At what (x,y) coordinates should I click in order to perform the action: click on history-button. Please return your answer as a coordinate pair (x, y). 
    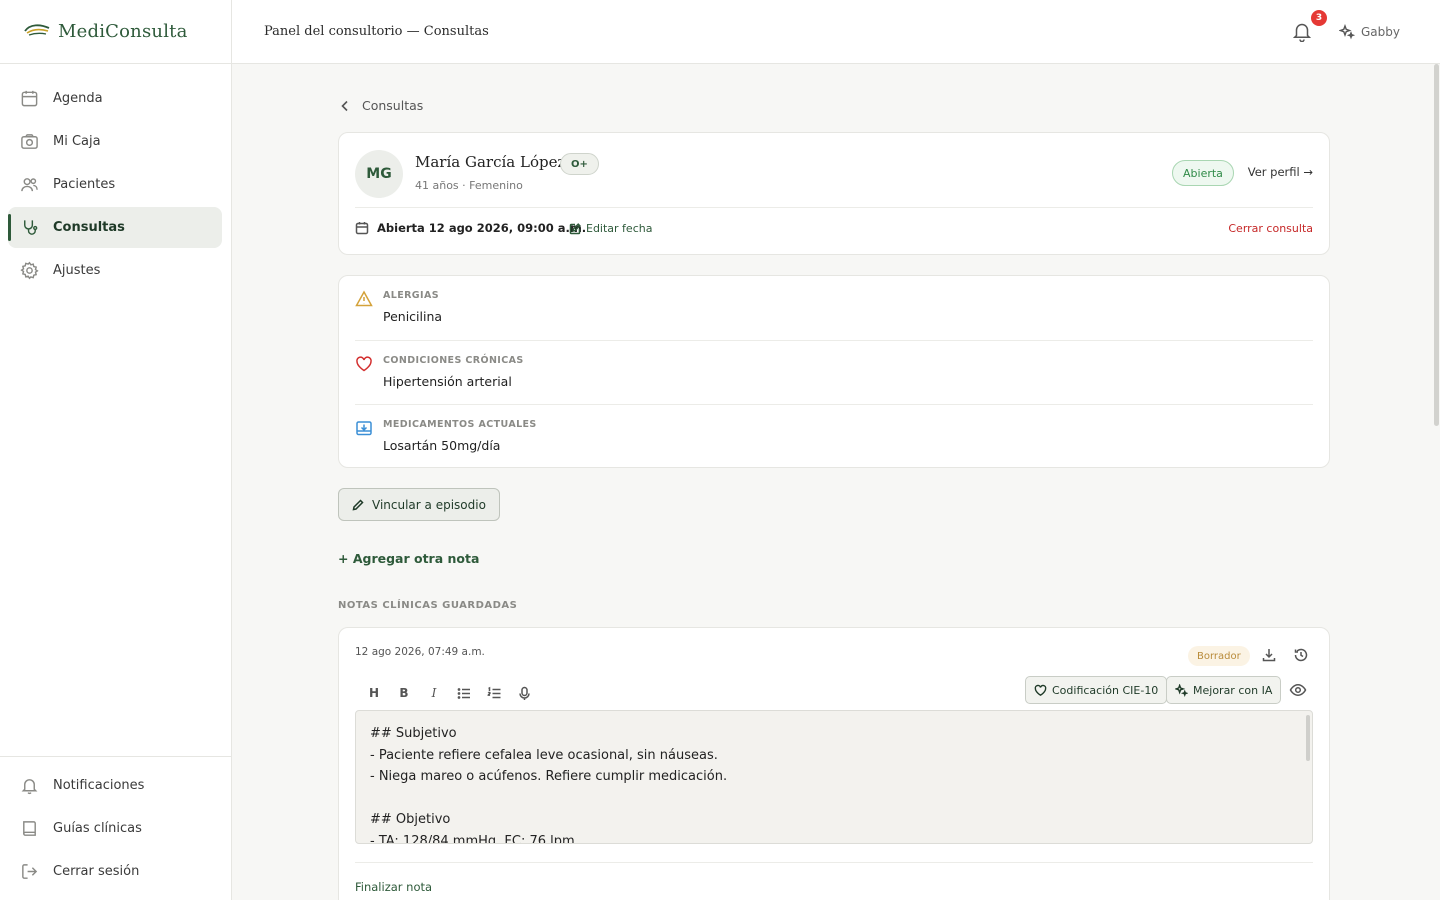
    Looking at the image, I should click on (1301, 655).